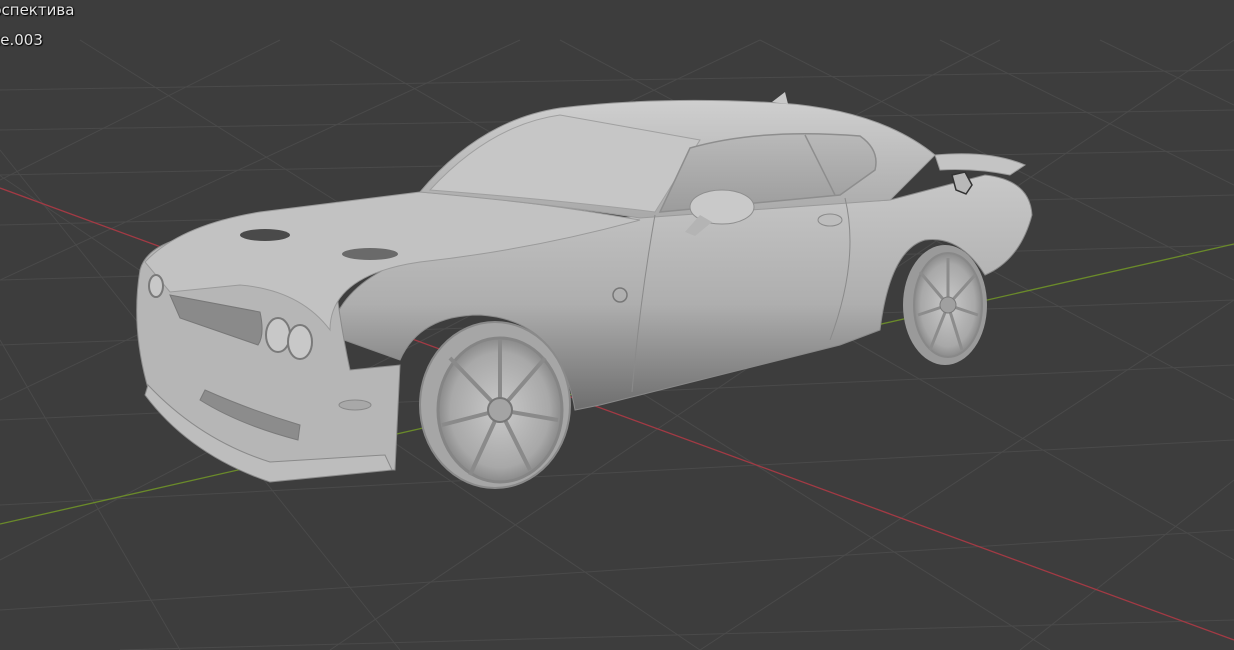 The height and width of the screenshot is (650, 1234). Describe the element at coordinates (948, 305) in the screenshot. I see `rear-wheel-hub` at that location.